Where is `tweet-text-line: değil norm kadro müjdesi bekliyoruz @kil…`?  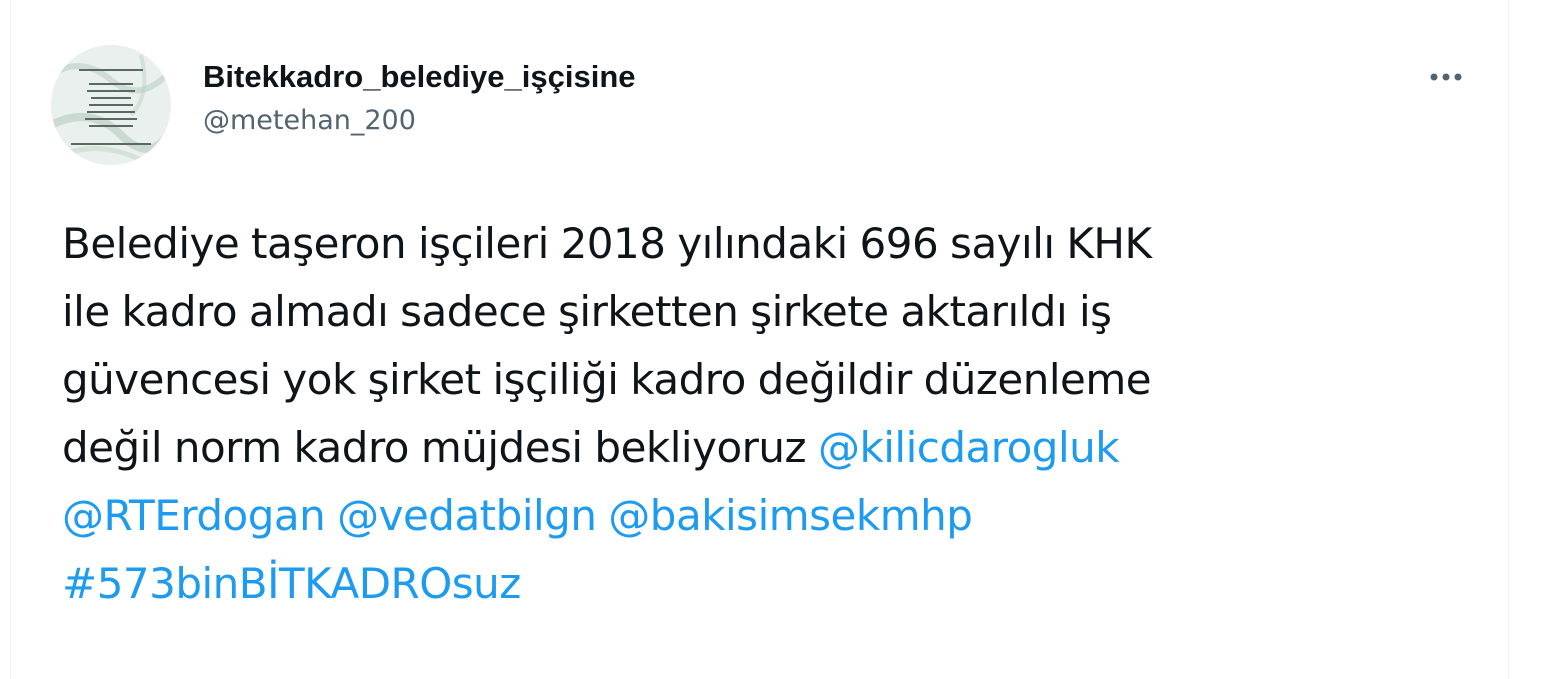
tweet-text-line: değil norm kadro müjdesi bekliyoruz @kil… is located at coordinates (772, 448).